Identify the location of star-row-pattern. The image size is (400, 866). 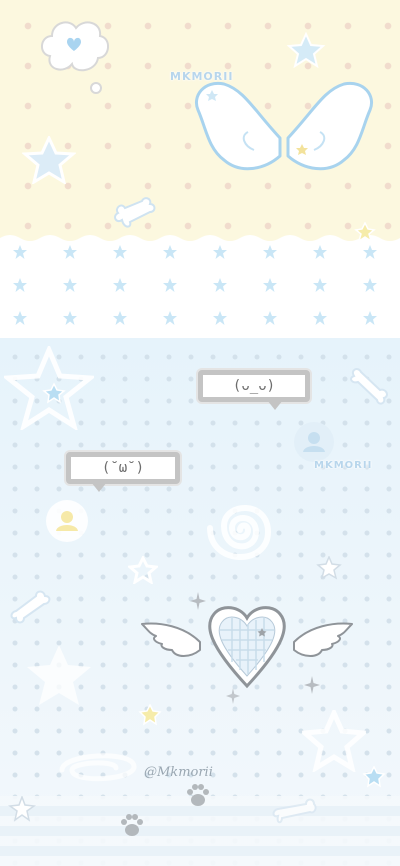
(200, 278).